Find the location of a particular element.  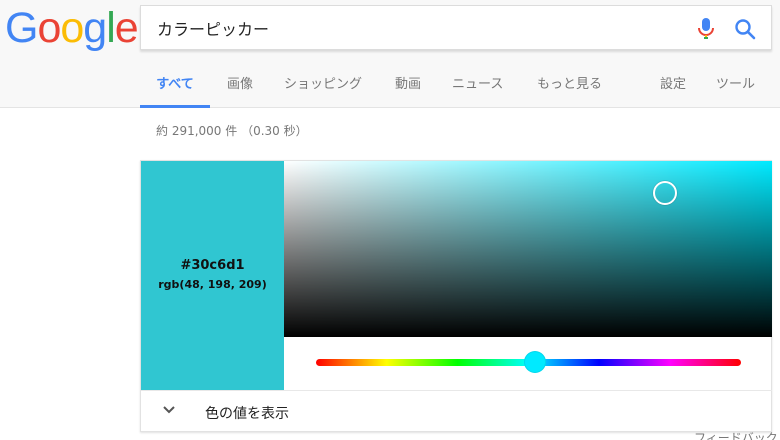

search-tabs: すべて 画像 ショッピング 動画 ニュース もっと見る 設定 ツール is located at coordinates (460, 86).